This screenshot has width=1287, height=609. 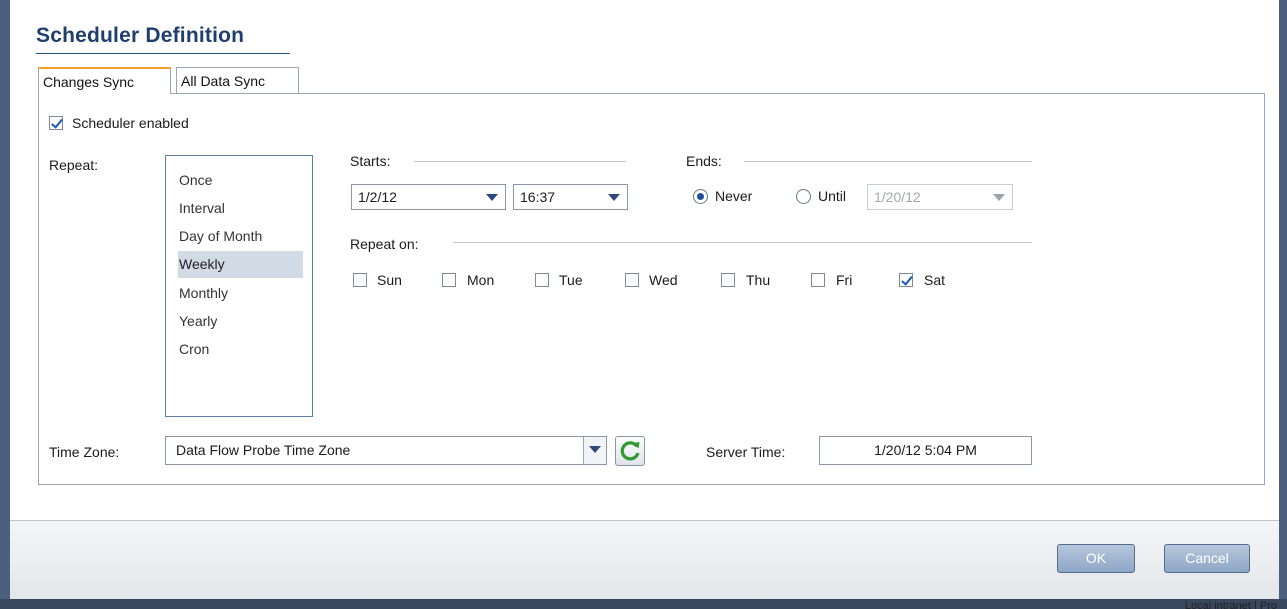 What do you see at coordinates (888, 161) in the screenshot?
I see `ends-divider` at bounding box center [888, 161].